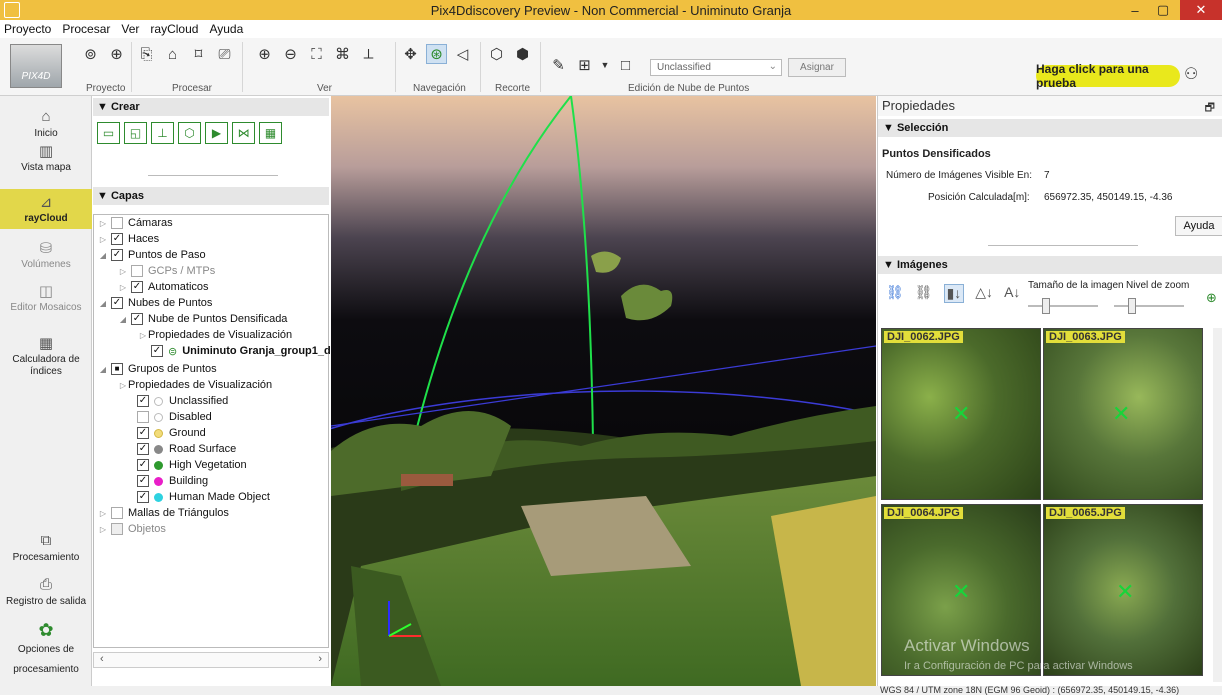 This screenshot has width=1222, height=695. I want to click on image-size-slider, so click(1063, 306).